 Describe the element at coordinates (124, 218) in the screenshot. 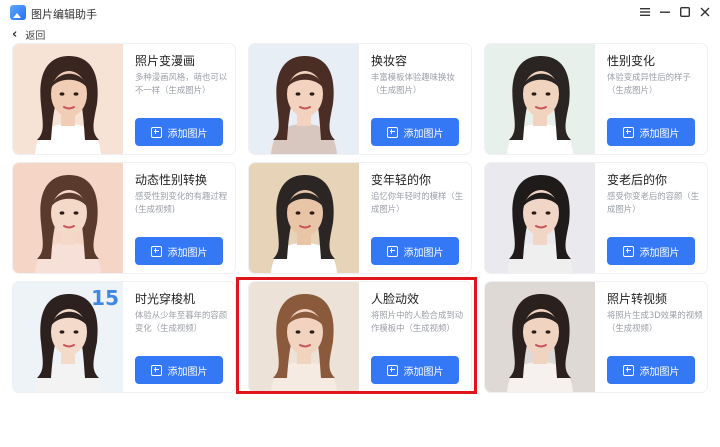

I see `feature-card: 动态性别转换 感受性别变化的有趣过程(生成视频) 添加图片` at that location.